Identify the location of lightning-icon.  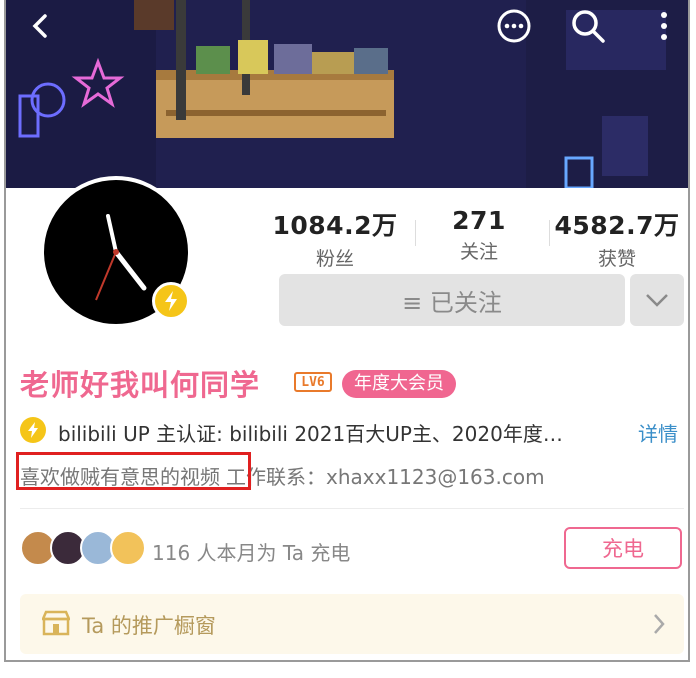
(171, 301).